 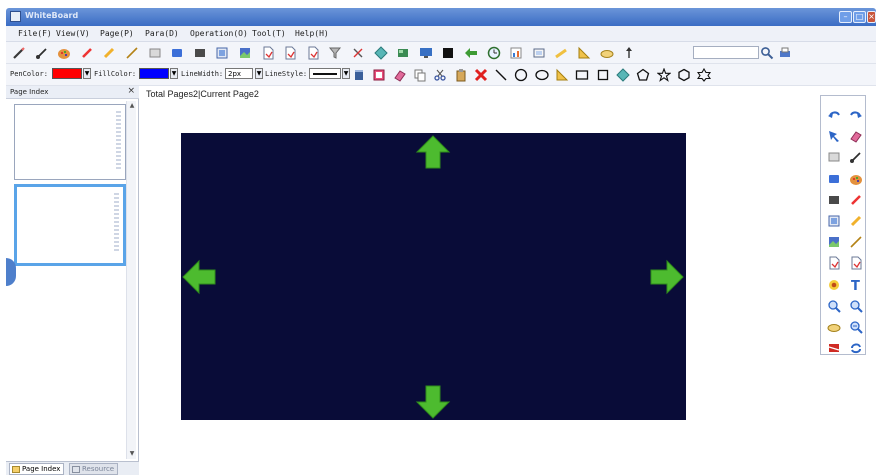 I want to click on bucket-icon, so click(x=359, y=75).